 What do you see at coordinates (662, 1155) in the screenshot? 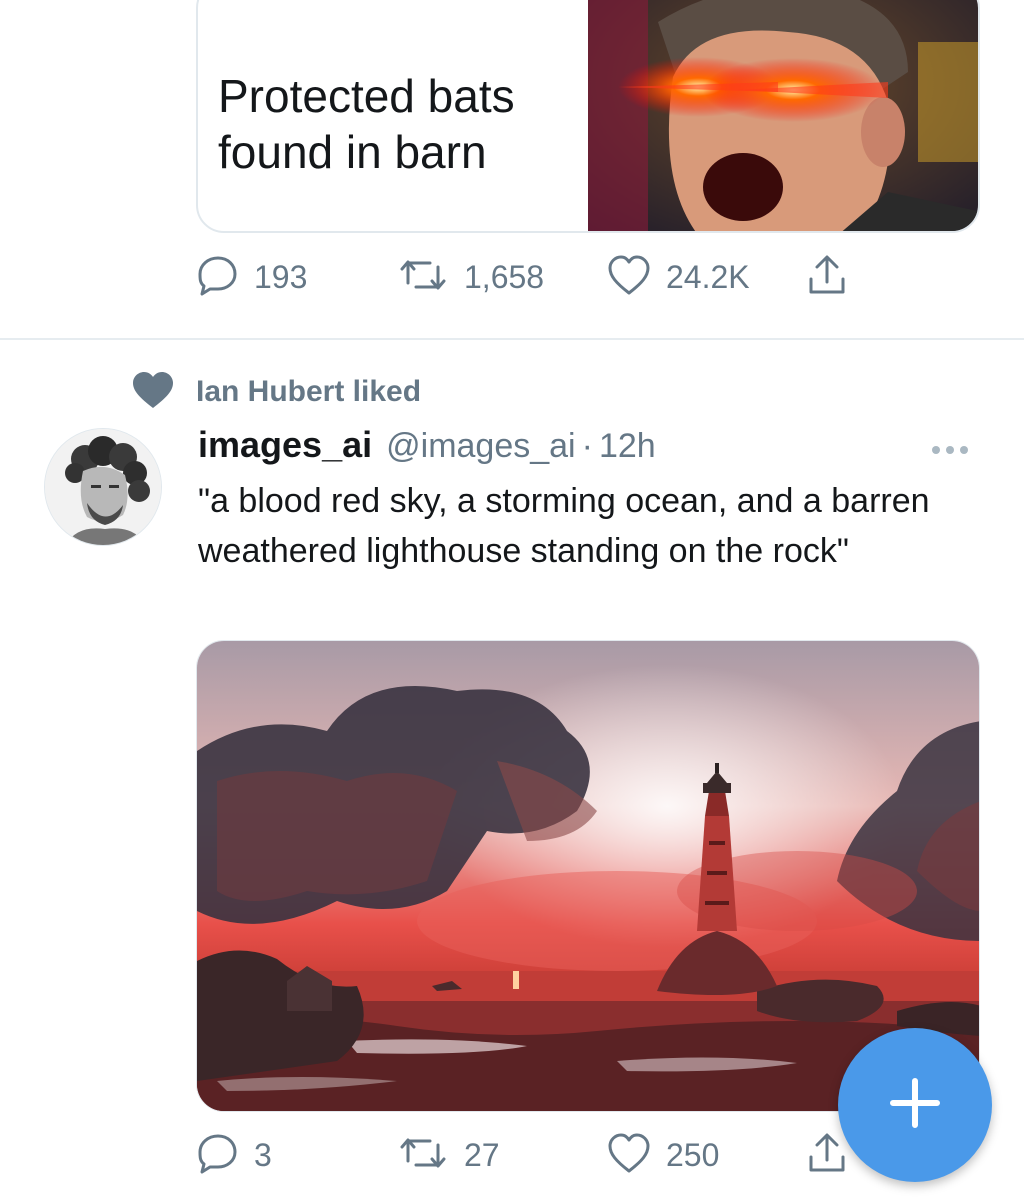
I see `like-button: 250` at bounding box center [662, 1155].